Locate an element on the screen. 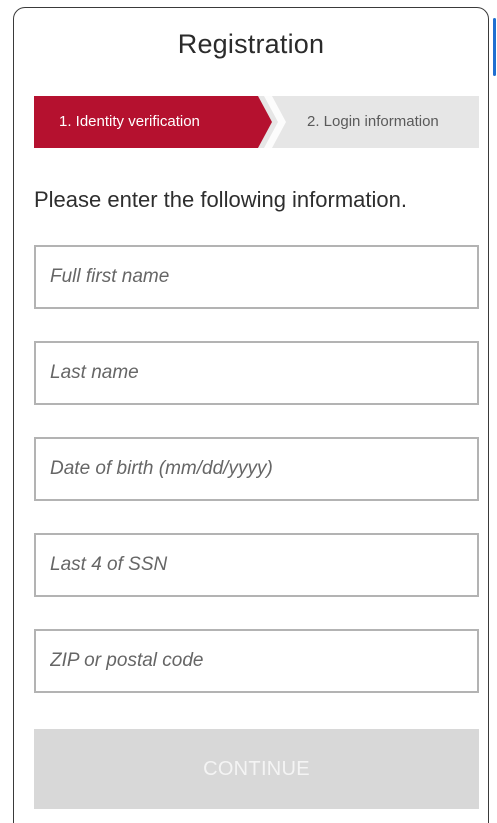  last-name-input is located at coordinates (256, 373).